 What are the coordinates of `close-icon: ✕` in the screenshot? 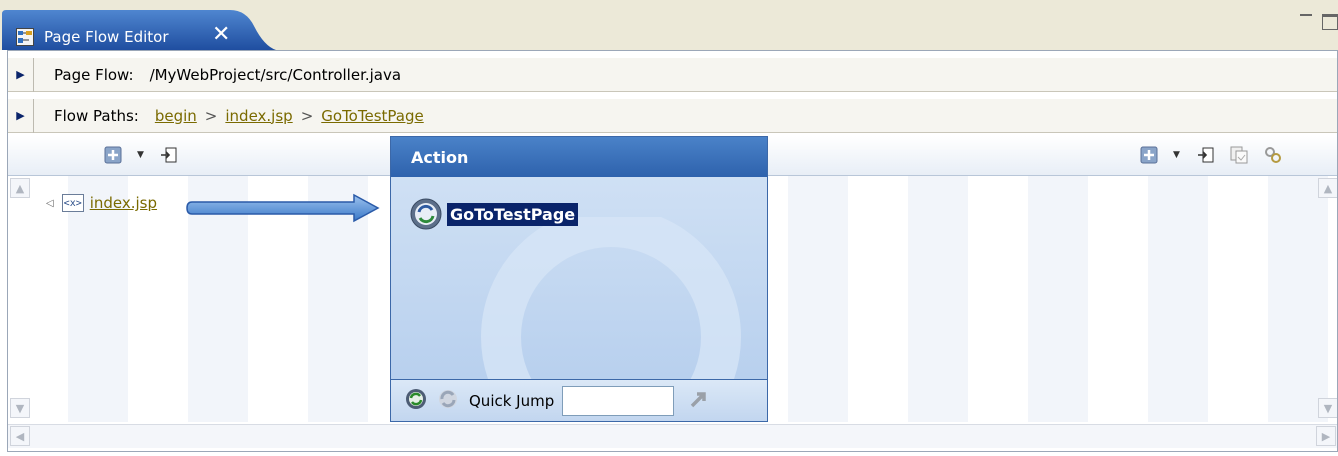 It's located at (221, 35).